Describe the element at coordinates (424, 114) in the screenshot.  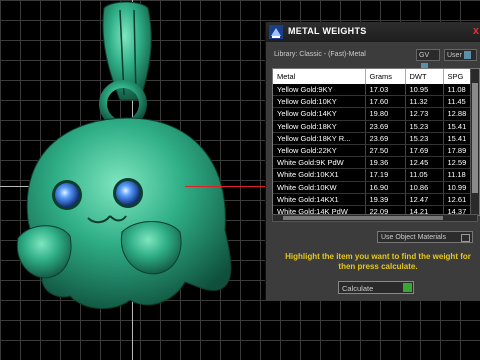
I see `cell-dwt: 12.73` at that location.